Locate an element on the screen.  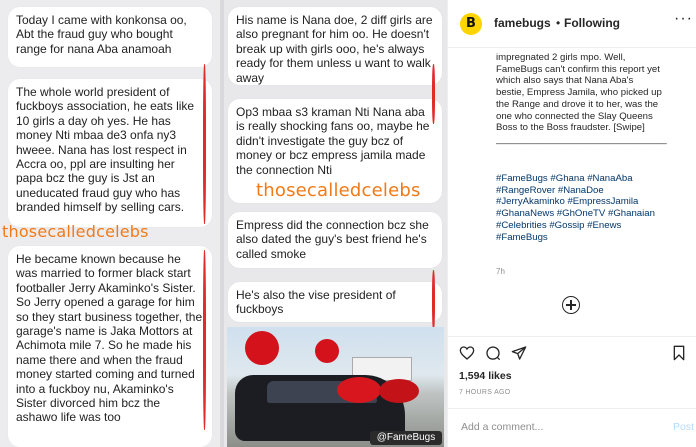
caption-line: the Range and drove it to her, was the is located at coordinates (577, 104).